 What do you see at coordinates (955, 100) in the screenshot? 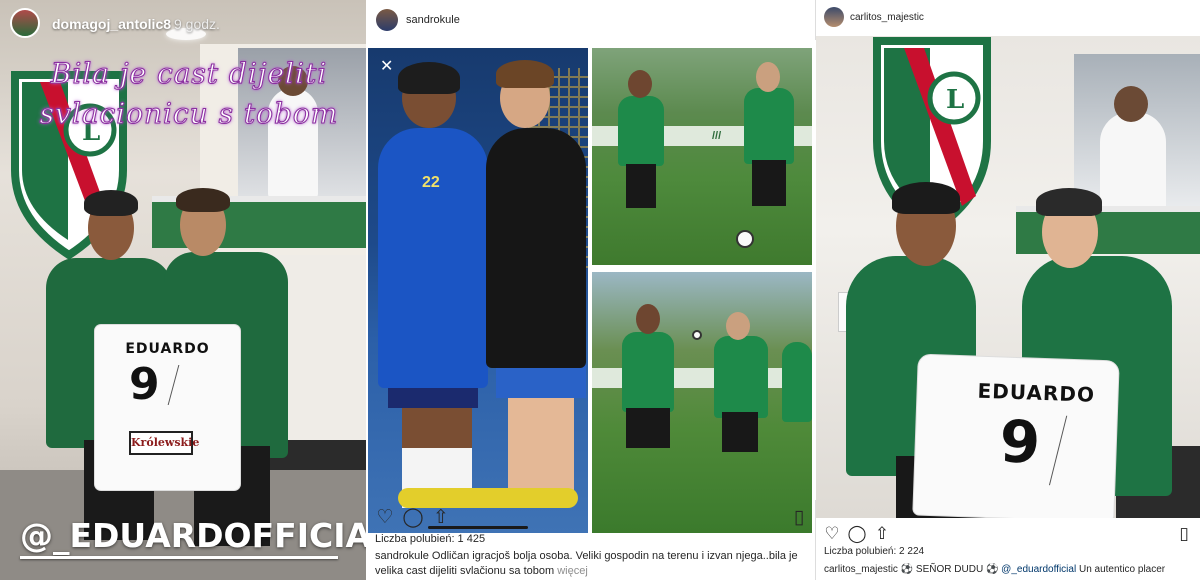
I see `svg-text: L` at bounding box center [955, 100].